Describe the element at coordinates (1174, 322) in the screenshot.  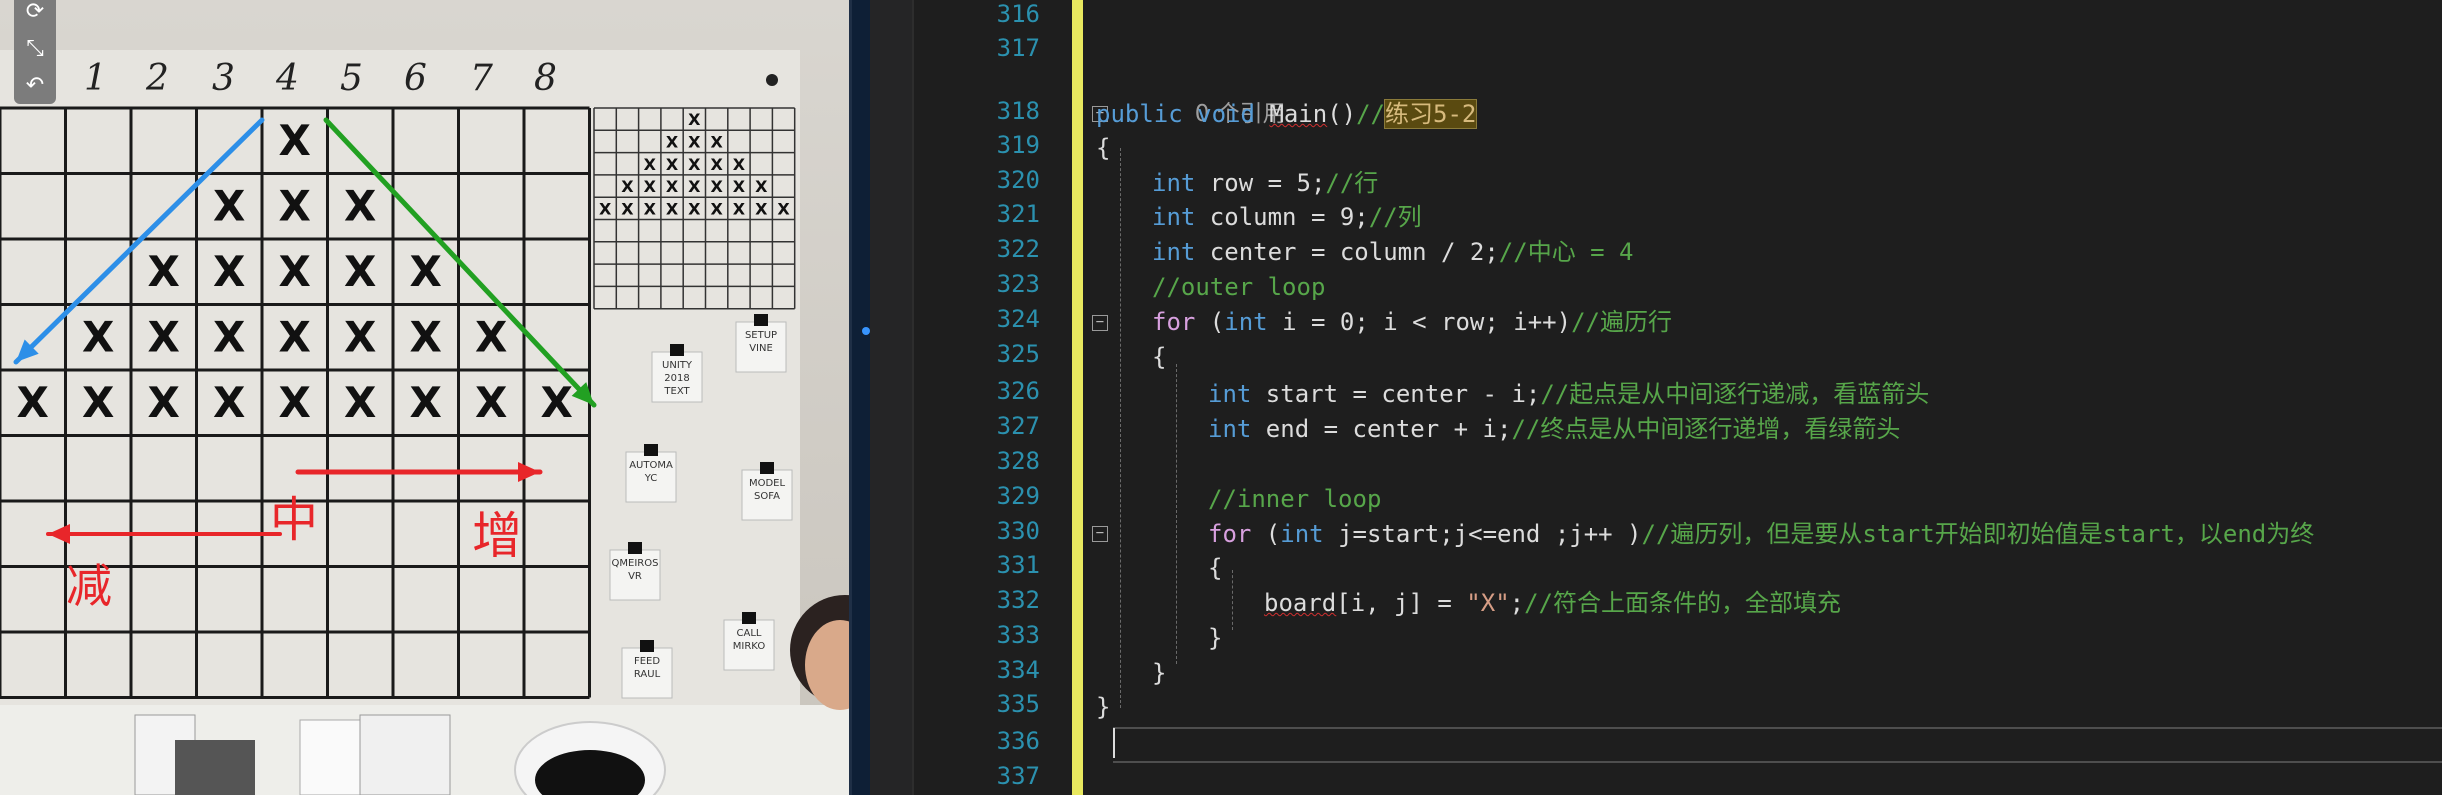
I see `token-control: for` at that location.